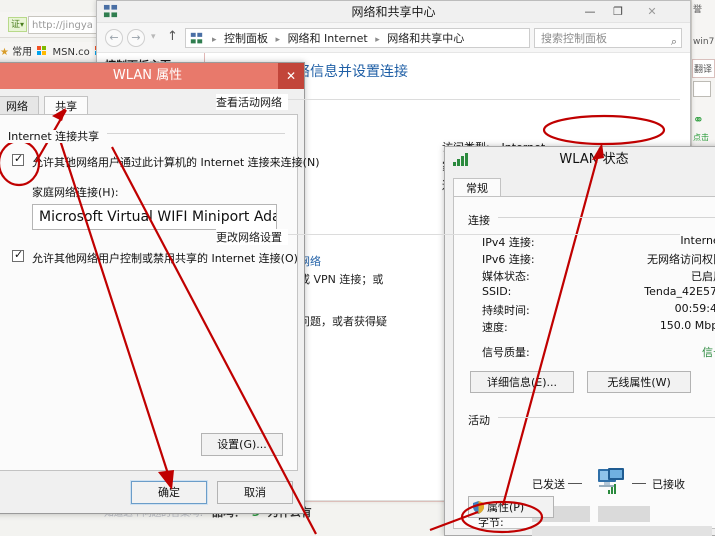 The image size is (715, 536). I want to click on allow-other-users-connect-checkbox: 允许其他网络用户通过此计算机的 Internet 连接来连接(N), so click(165, 161).